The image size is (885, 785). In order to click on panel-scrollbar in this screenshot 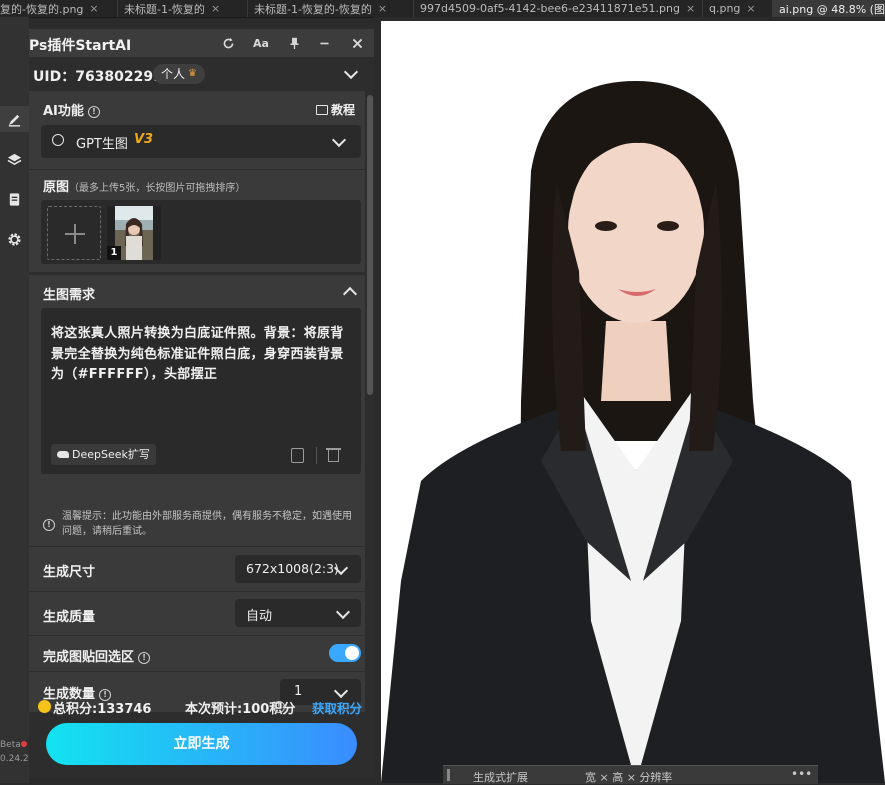, I will do `click(370, 434)`.